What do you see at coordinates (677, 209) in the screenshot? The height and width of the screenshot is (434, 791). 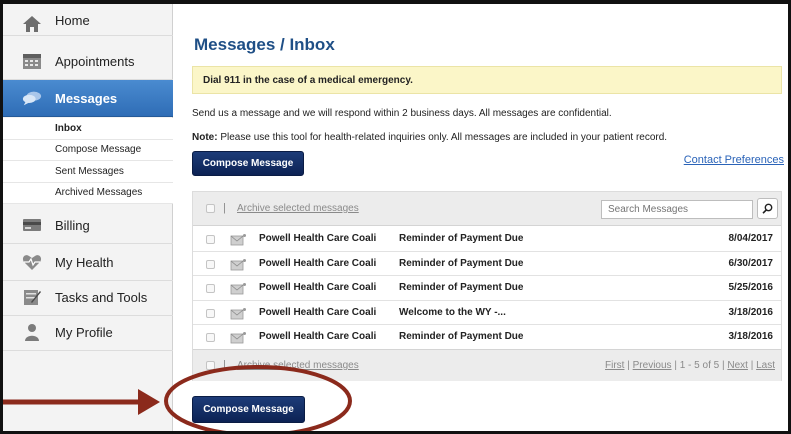 I see `search-messages-input` at bounding box center [677, 209].